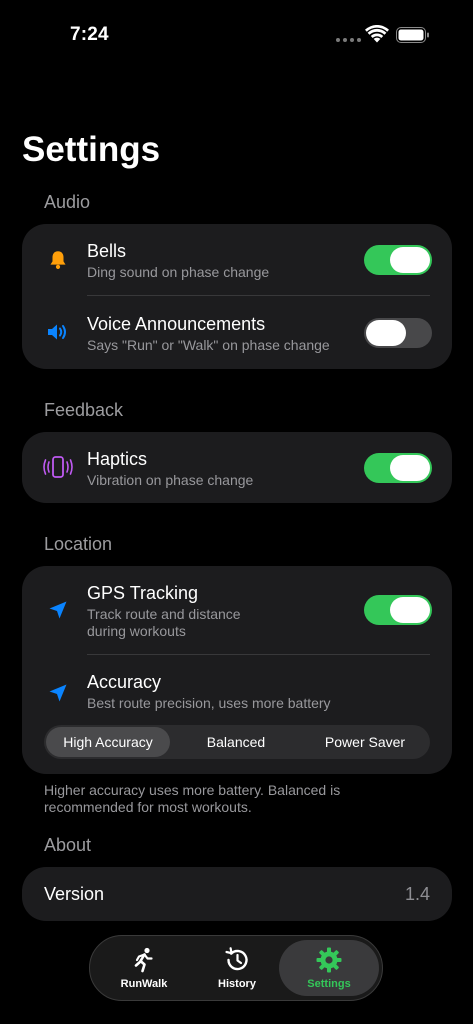 This screenshot has height=1024, width=473. Describe the element at coordinates (412, 35) in the screenshot. I see `battery-icon` at that location.